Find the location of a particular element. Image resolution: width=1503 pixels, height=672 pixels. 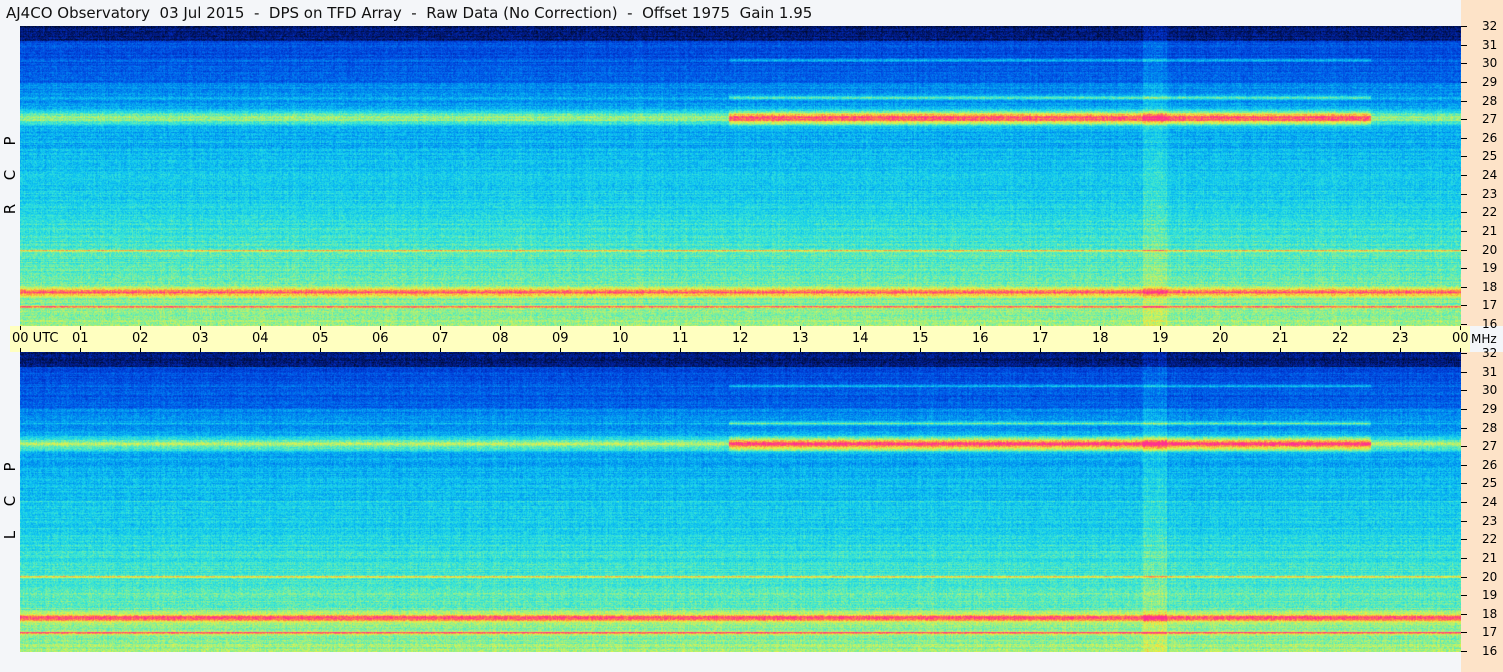

bottom-margin is located at coordinates (730, 662).